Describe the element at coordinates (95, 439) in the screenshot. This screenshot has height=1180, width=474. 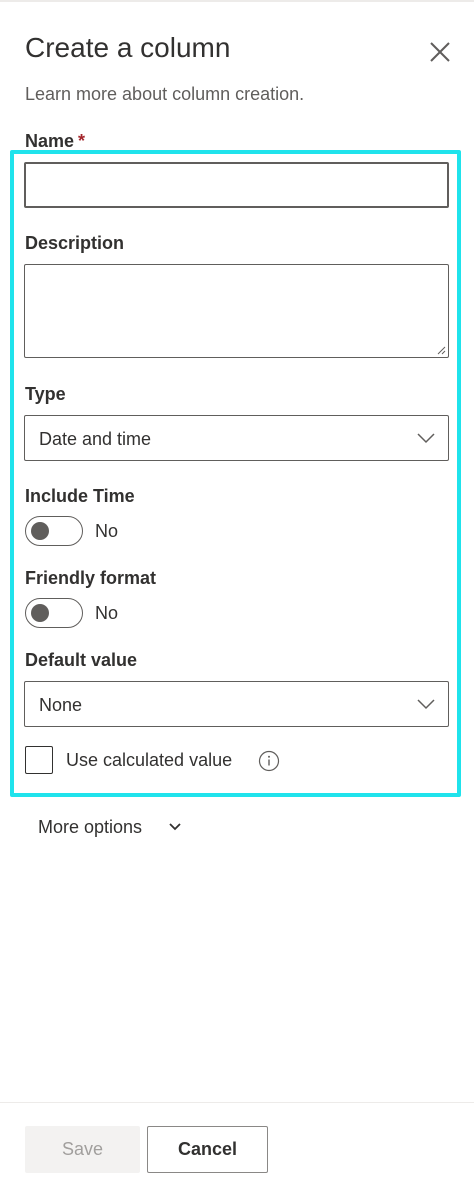
I see `type-dropdown-value: Date and time` at that location.